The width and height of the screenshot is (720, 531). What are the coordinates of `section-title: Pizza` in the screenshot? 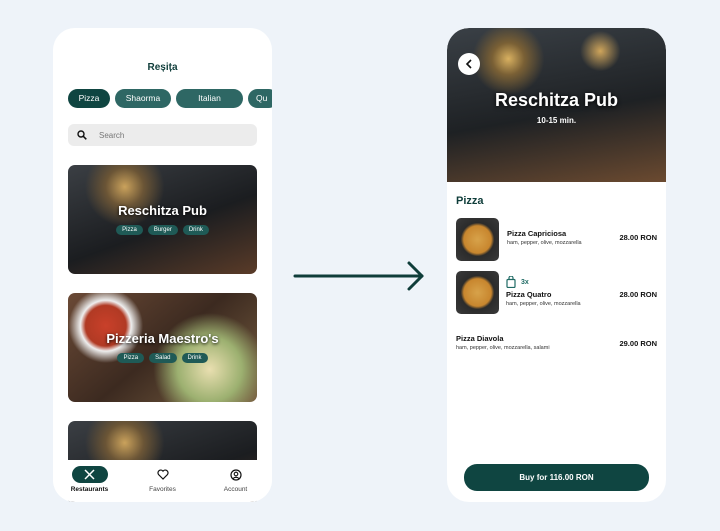 It's located at (470, 201).